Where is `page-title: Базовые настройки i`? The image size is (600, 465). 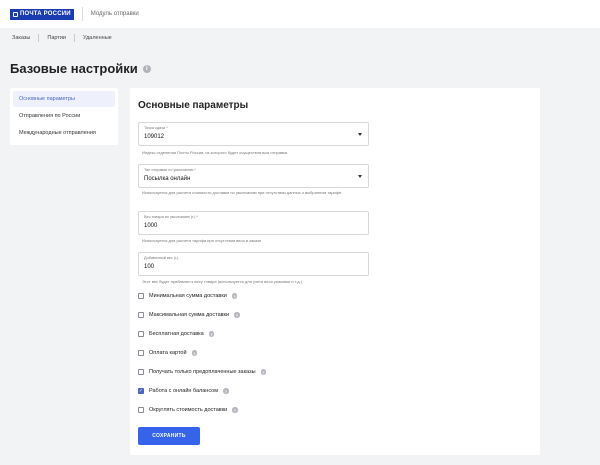 page-title: Базовые настройки i is located at coordinates (80, 68).